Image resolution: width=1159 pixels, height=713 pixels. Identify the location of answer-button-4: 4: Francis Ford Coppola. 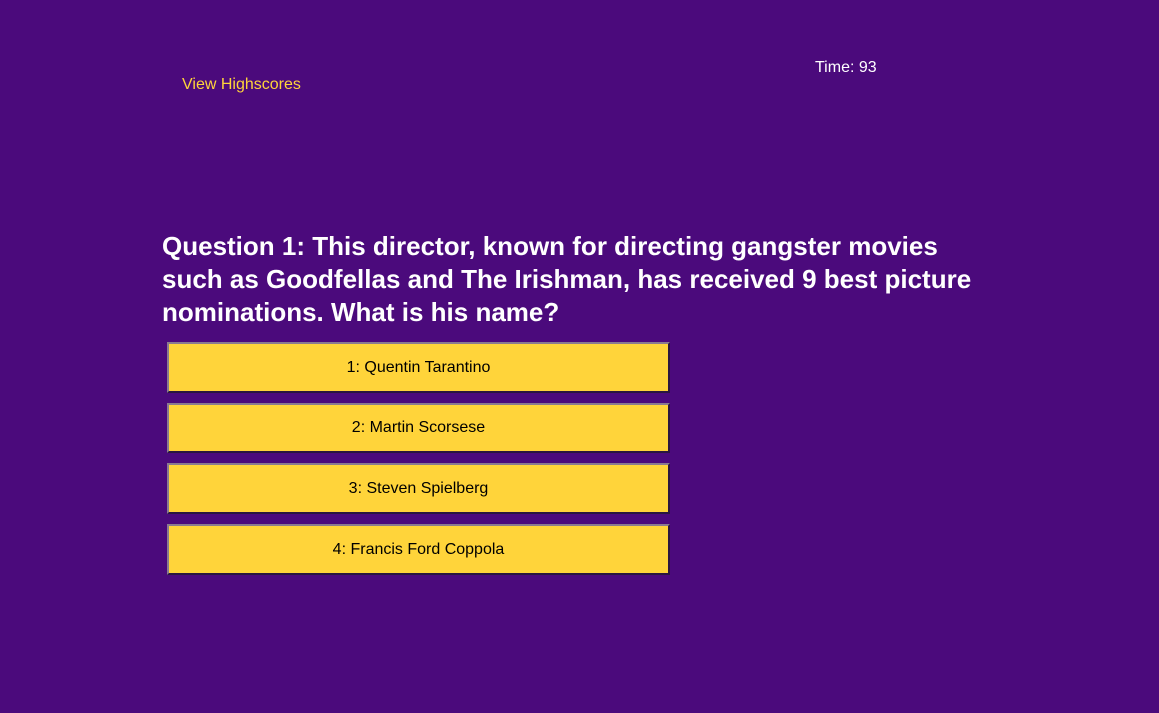
(418, 549).